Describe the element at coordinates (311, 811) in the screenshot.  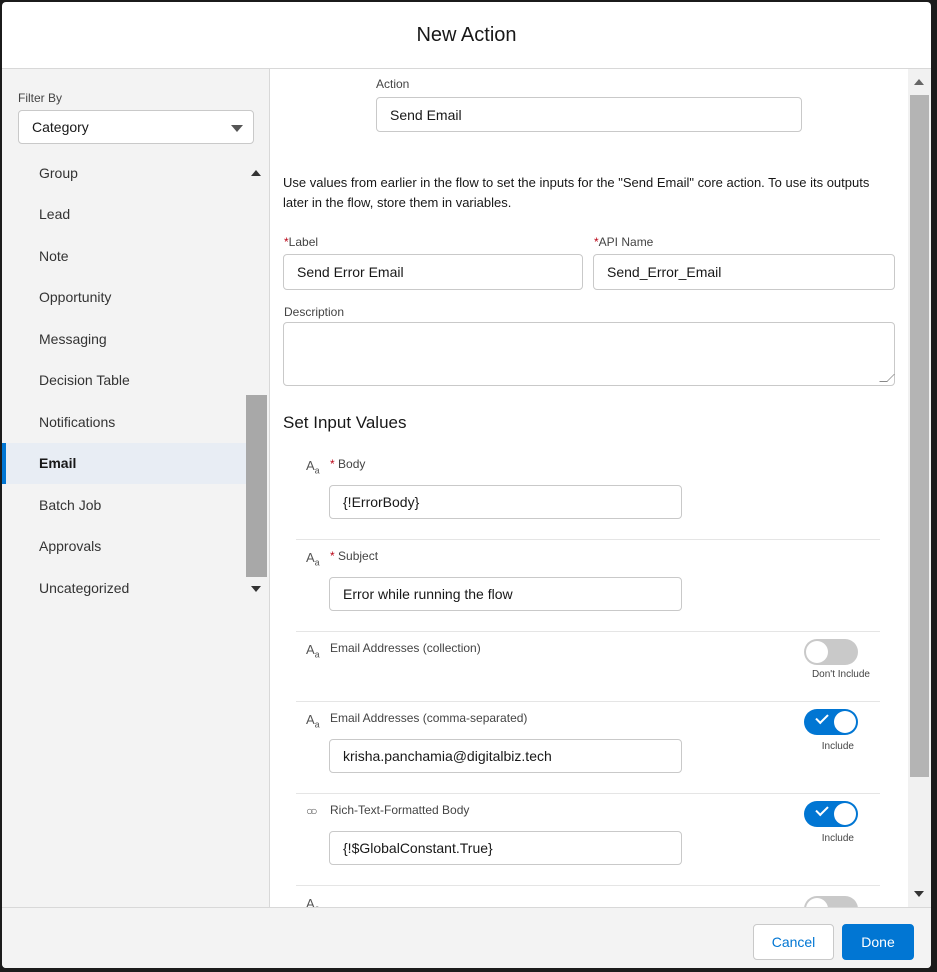
I see `boolean-icon: ○○` at that location.